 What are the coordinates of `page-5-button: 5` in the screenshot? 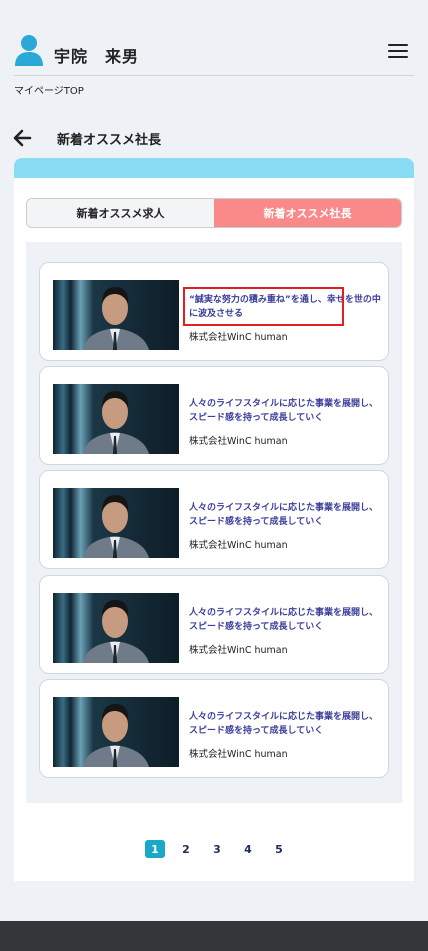 It's located at (279, 849).